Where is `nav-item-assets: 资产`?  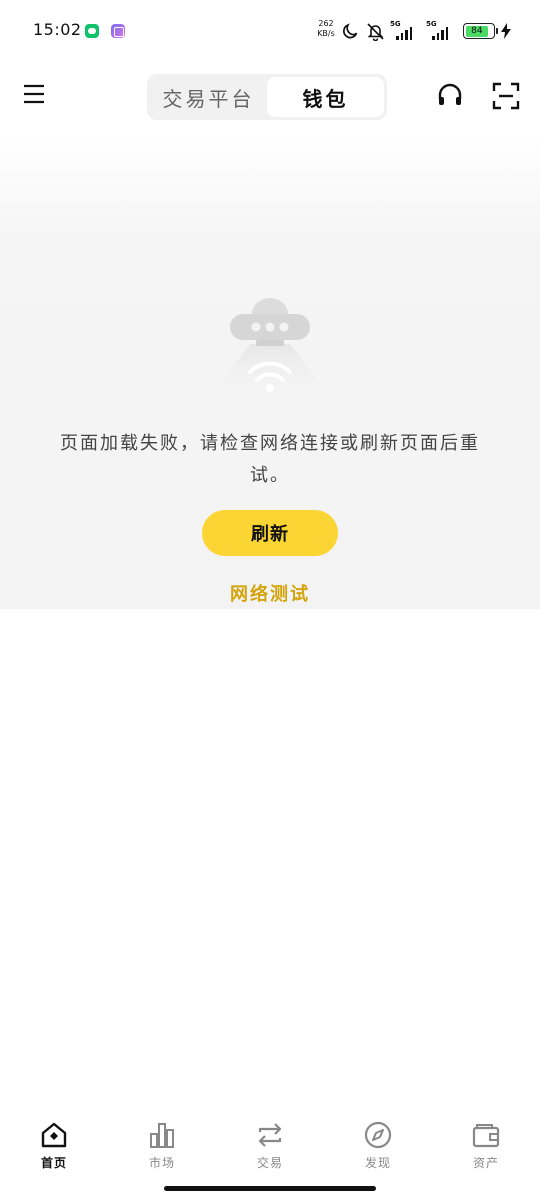 nav-item-assets: 资产 is located at coordinates (486, 1146).